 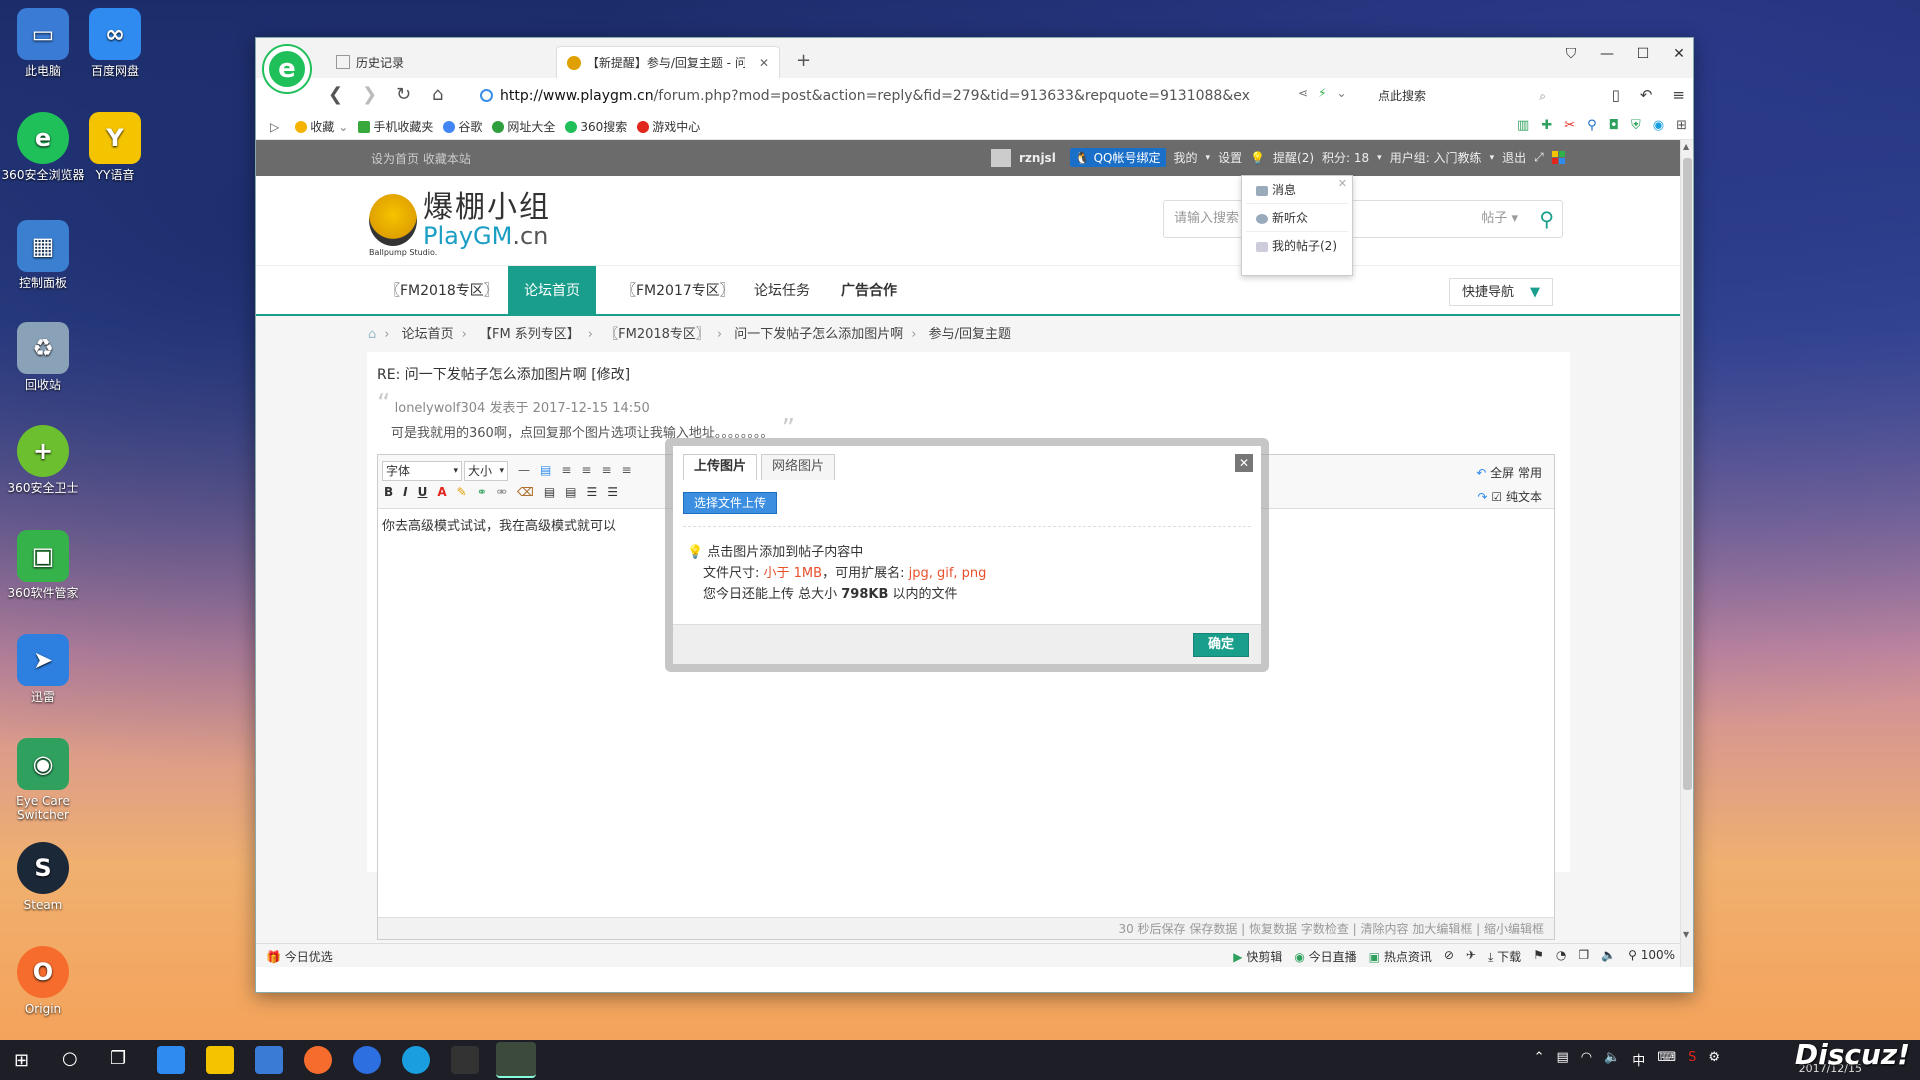 What do you see at coordinates (1449, 956) in the screenshot?
I see `speed-icon: ⊘` at bounding box center [1449, 956].